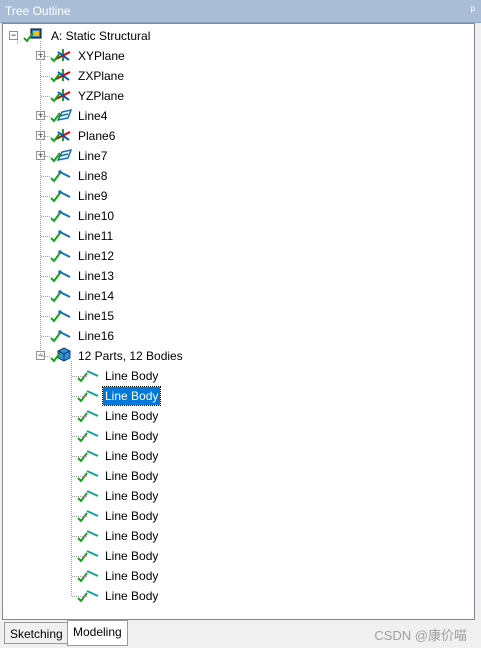 The height and width of the screenshot is (648, 481). I want to click on tree-node-feature: + XYPlane, so click(238, 56).